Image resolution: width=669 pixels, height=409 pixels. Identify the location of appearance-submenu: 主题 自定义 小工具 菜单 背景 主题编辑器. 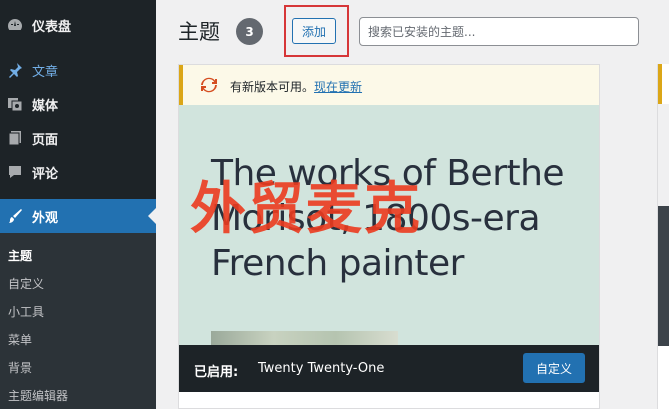
(78, 321).